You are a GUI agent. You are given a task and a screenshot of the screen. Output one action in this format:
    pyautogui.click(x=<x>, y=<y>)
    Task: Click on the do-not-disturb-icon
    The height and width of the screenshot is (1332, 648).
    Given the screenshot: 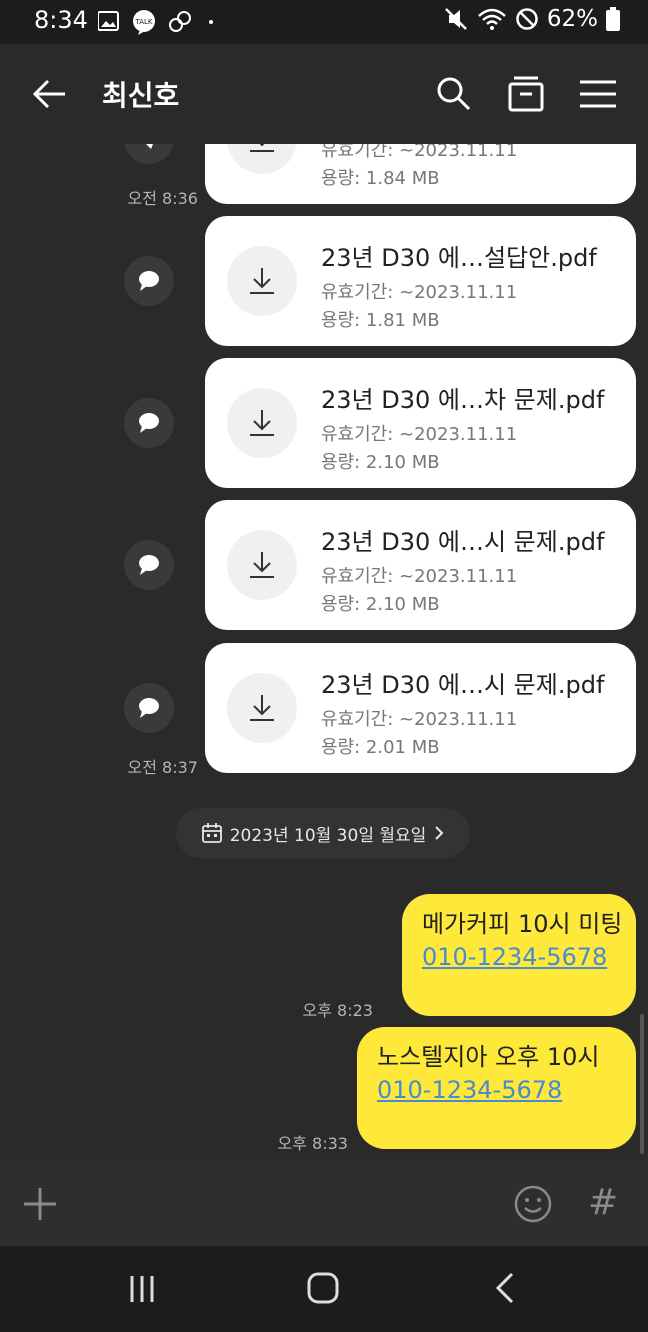 What is the action you would take?
    pyautogui.click(x=527, y=19)
    